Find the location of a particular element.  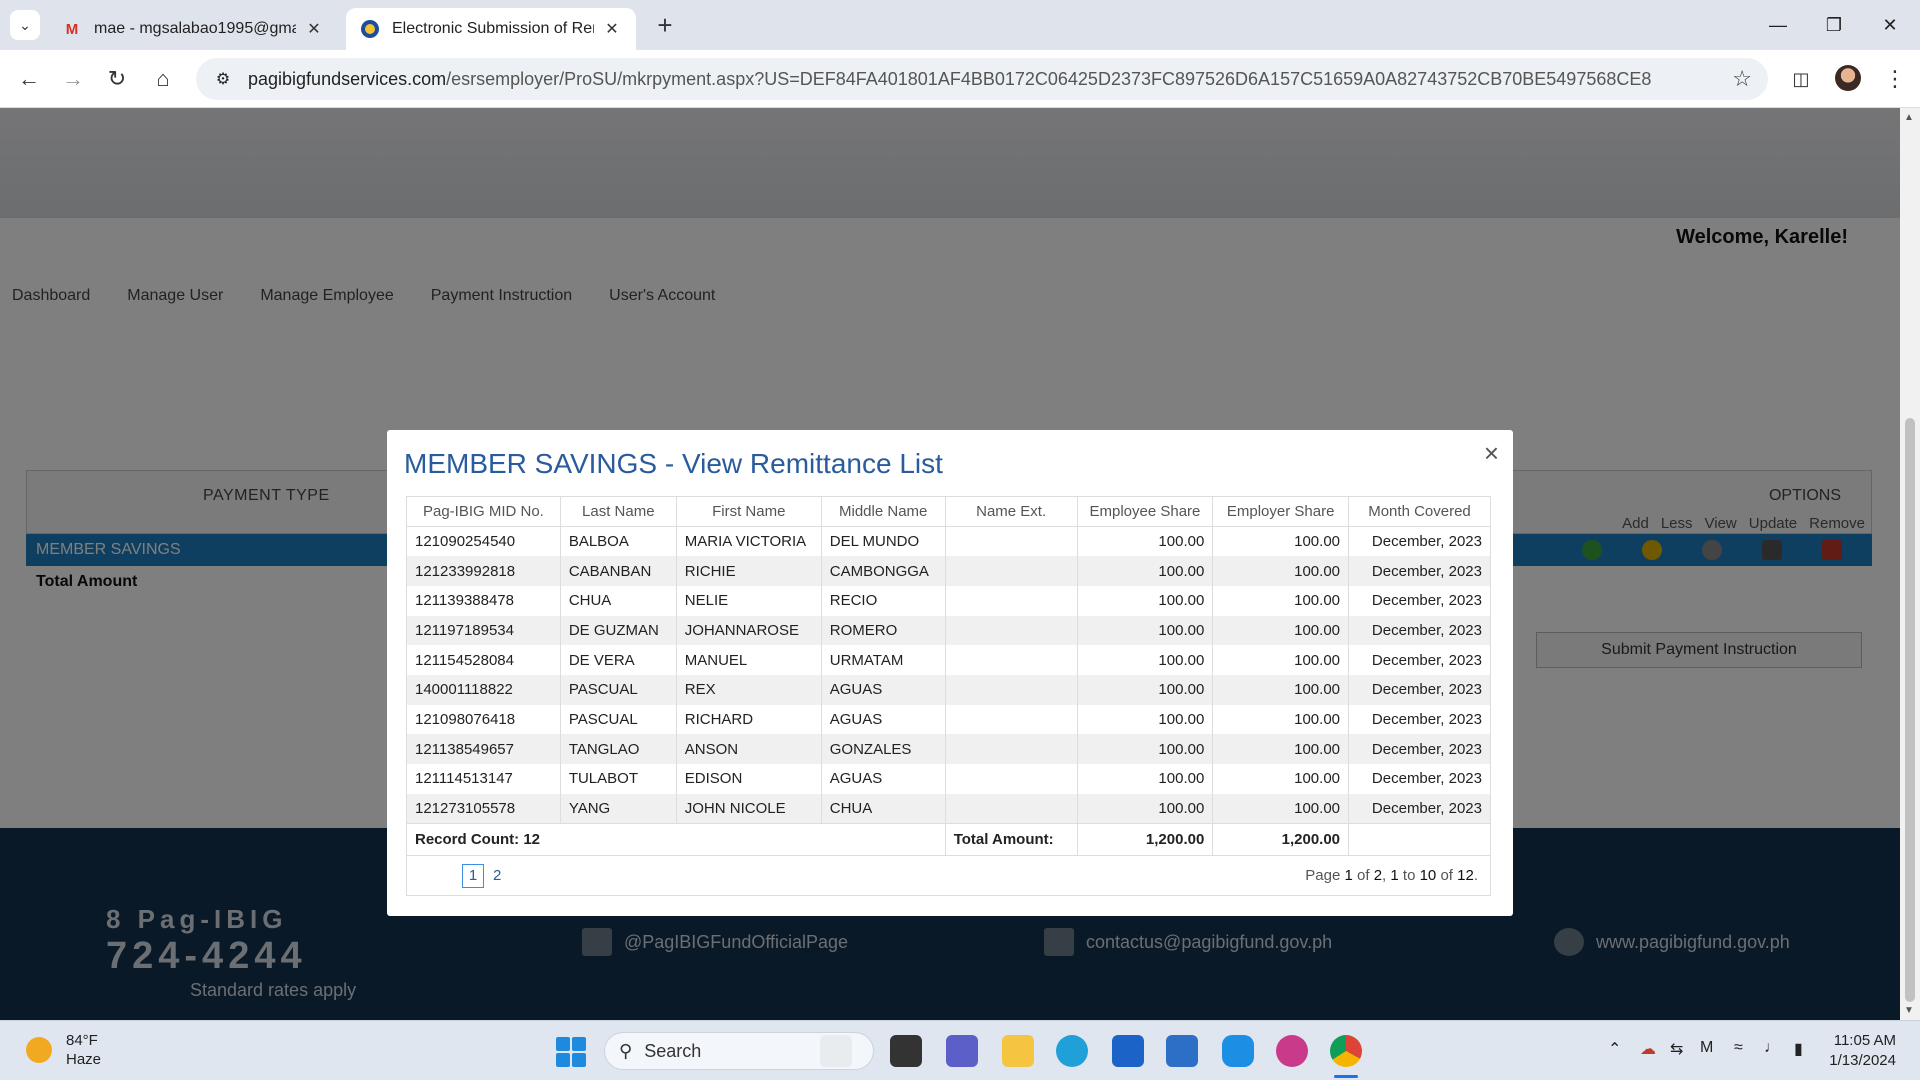

reload-icon: ↻ is located at coordinates (117, 79).